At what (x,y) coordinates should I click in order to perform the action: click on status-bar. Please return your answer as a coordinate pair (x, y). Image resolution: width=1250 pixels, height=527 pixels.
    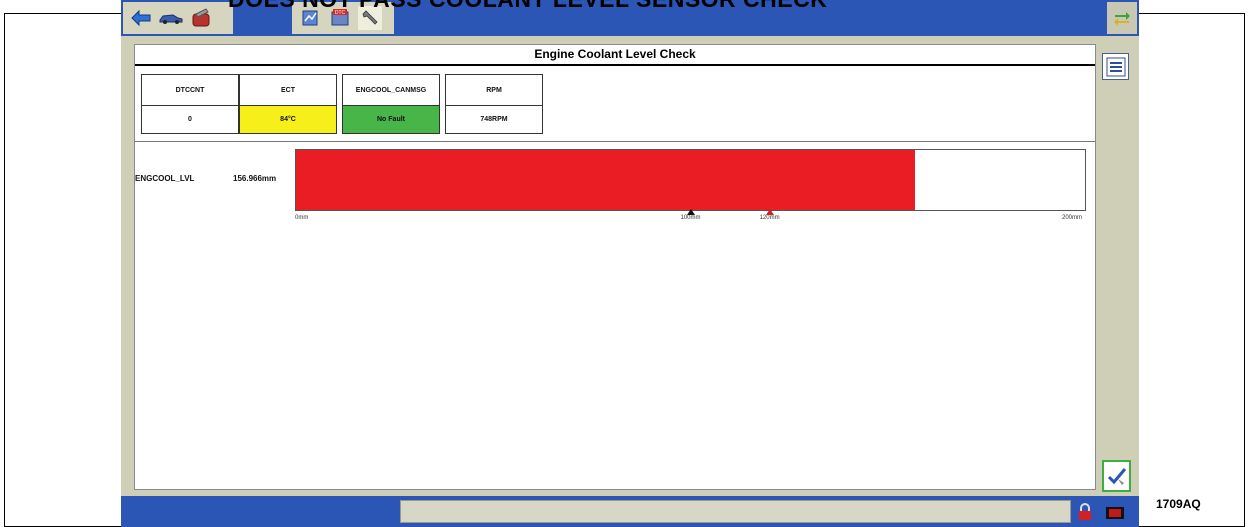
    Looking at the image, I should click on (630, 511).